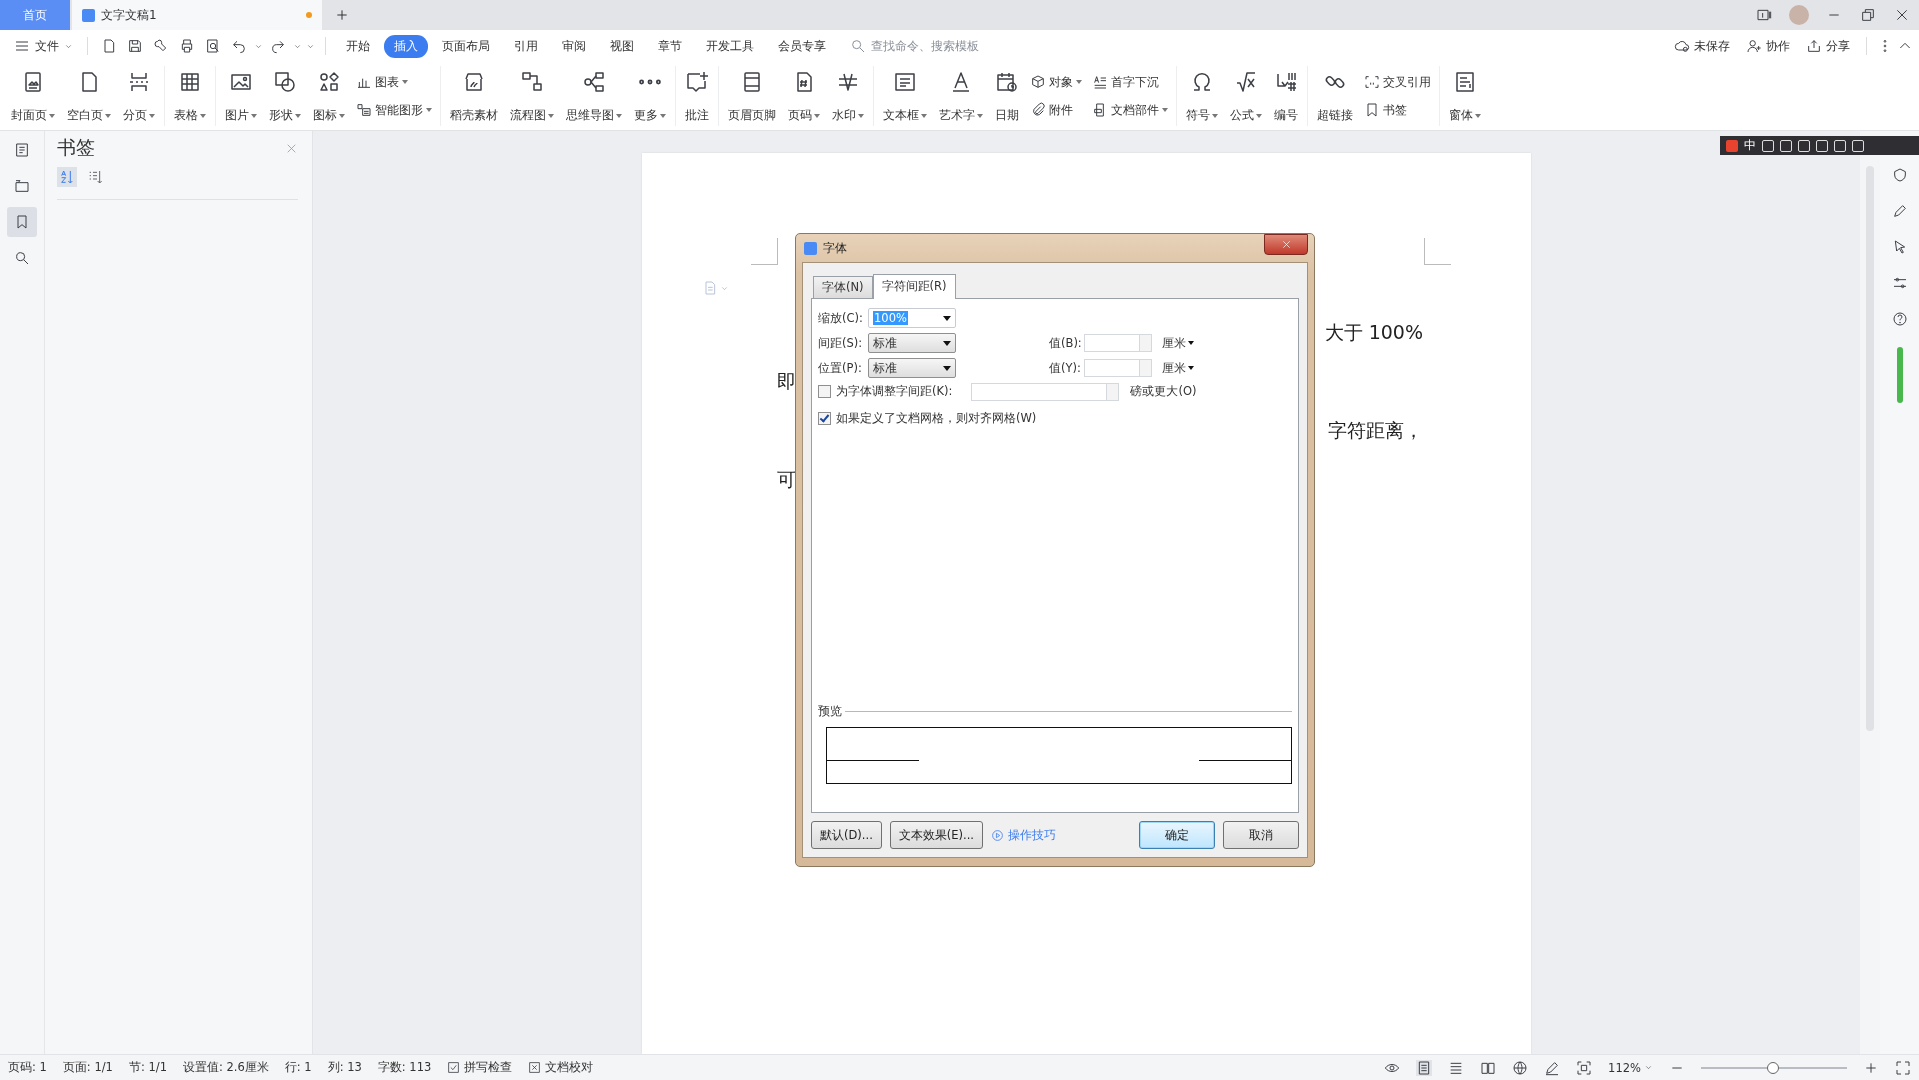 The image size is (1919, 1080). Describe the element at coordinates (1584, 1067) in the screenshot. I see `fit-page-icon` at that location.